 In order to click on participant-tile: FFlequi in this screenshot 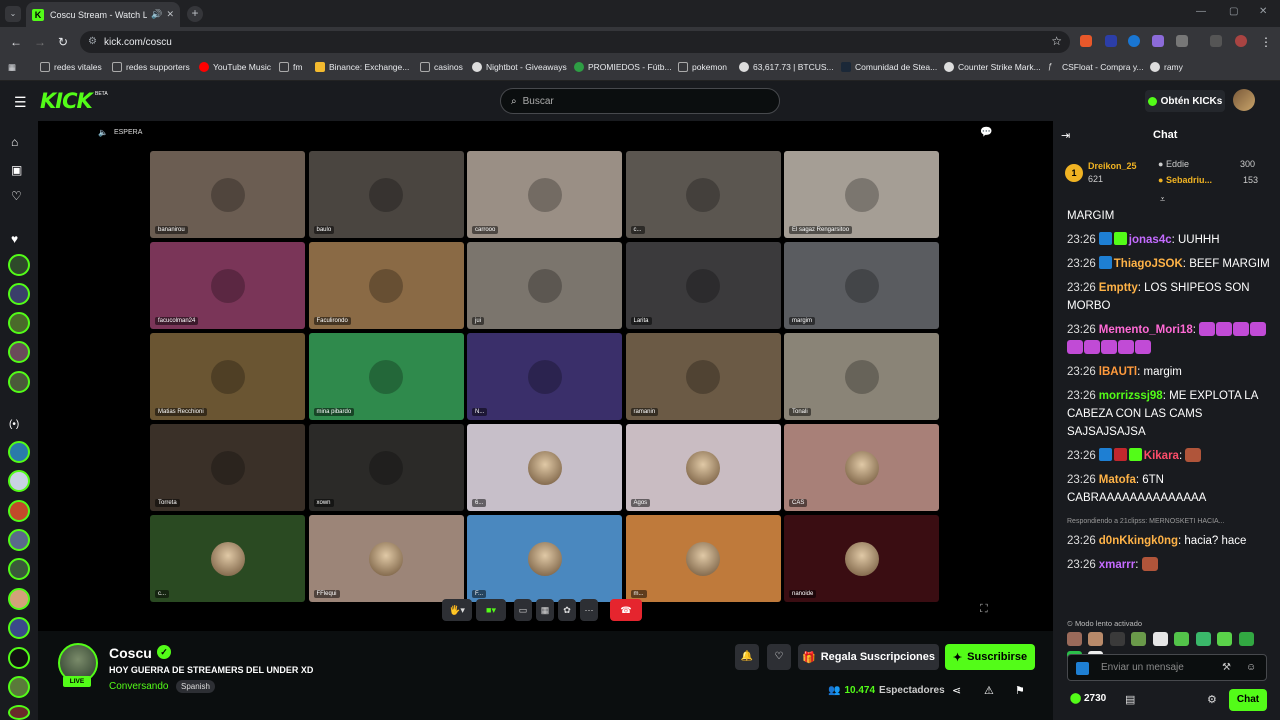, I will do `click(386, 558)`.